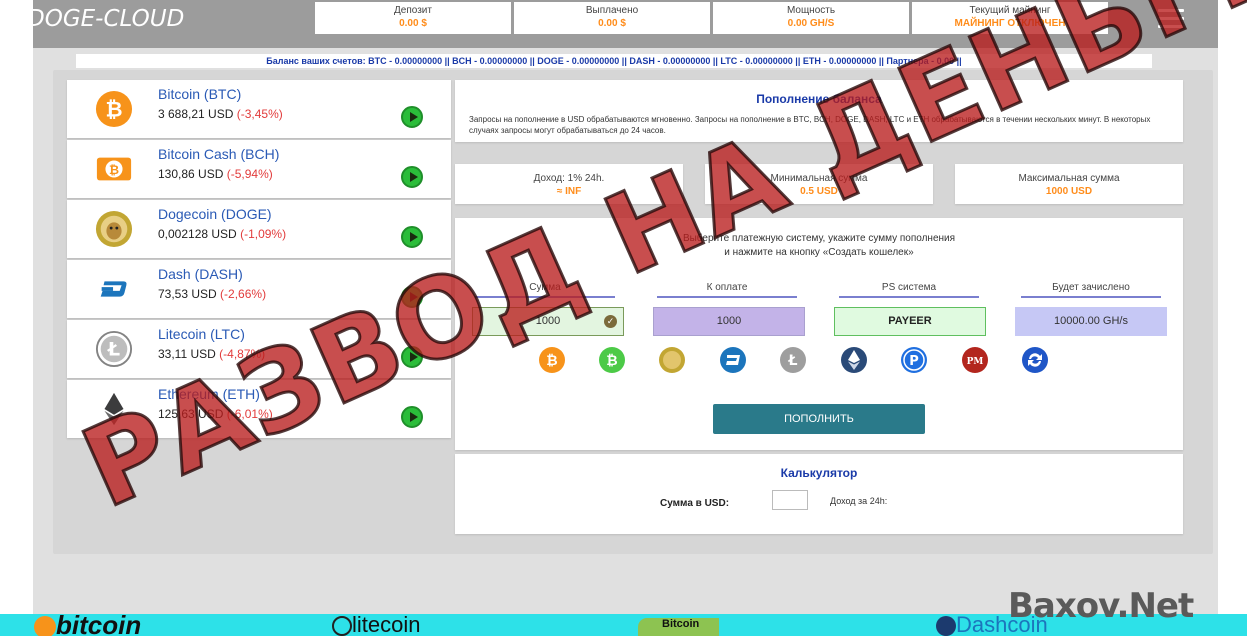 Image resolution: width=1247 pixels, height=636 pixels. Describe the element at coordinates (105, 19) in the screenshot. I see `site-logo: DOGE-CLOUD` at that location.